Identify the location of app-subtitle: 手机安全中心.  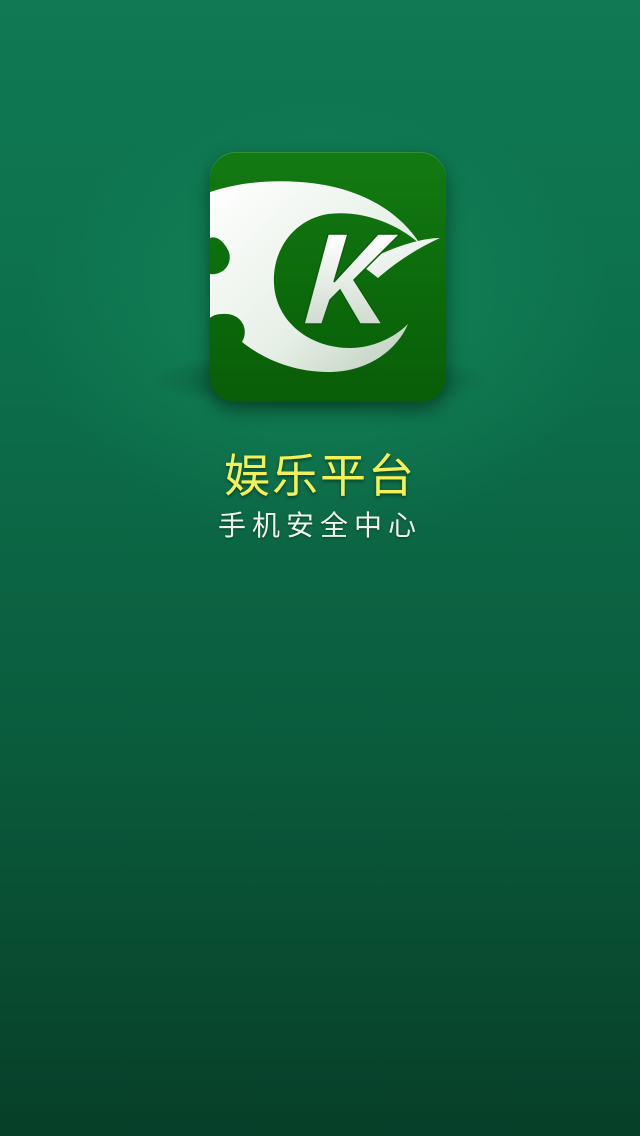
(319, 525).